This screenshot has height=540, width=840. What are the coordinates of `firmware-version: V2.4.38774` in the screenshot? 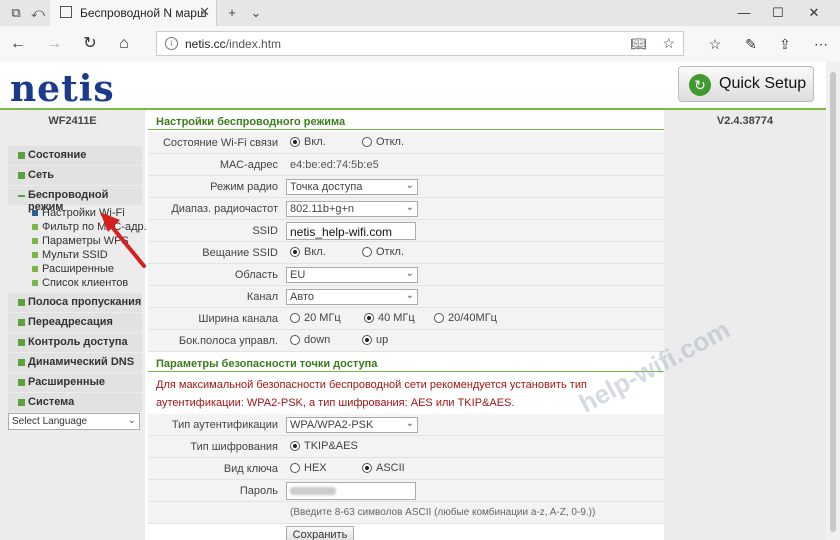 It's located at (745, 121).